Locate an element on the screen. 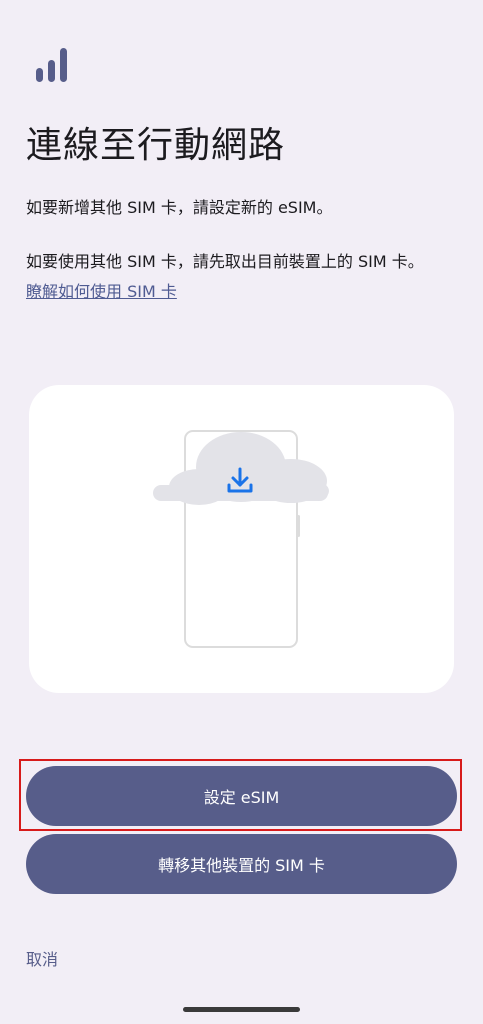 This screenshot has height=1024, width=483. highlight-outline is located at coordinates (240, 795).